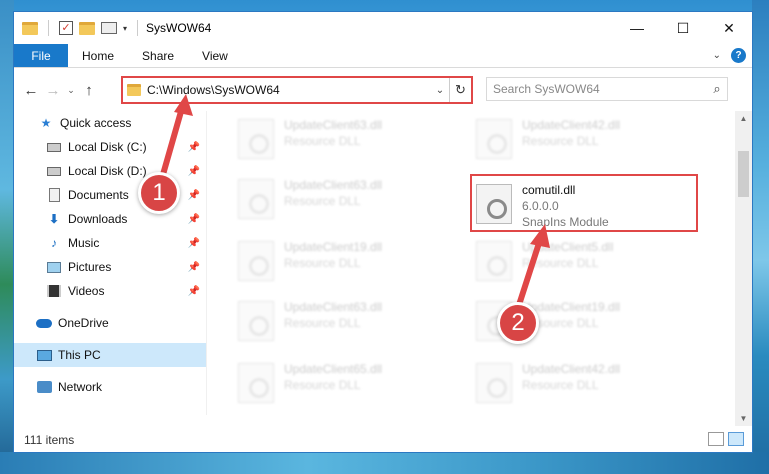  What do you see at coordinates (518, 323) in the screenshot?
I see `step-2-badge: 2` at bounding box center [518, 323].